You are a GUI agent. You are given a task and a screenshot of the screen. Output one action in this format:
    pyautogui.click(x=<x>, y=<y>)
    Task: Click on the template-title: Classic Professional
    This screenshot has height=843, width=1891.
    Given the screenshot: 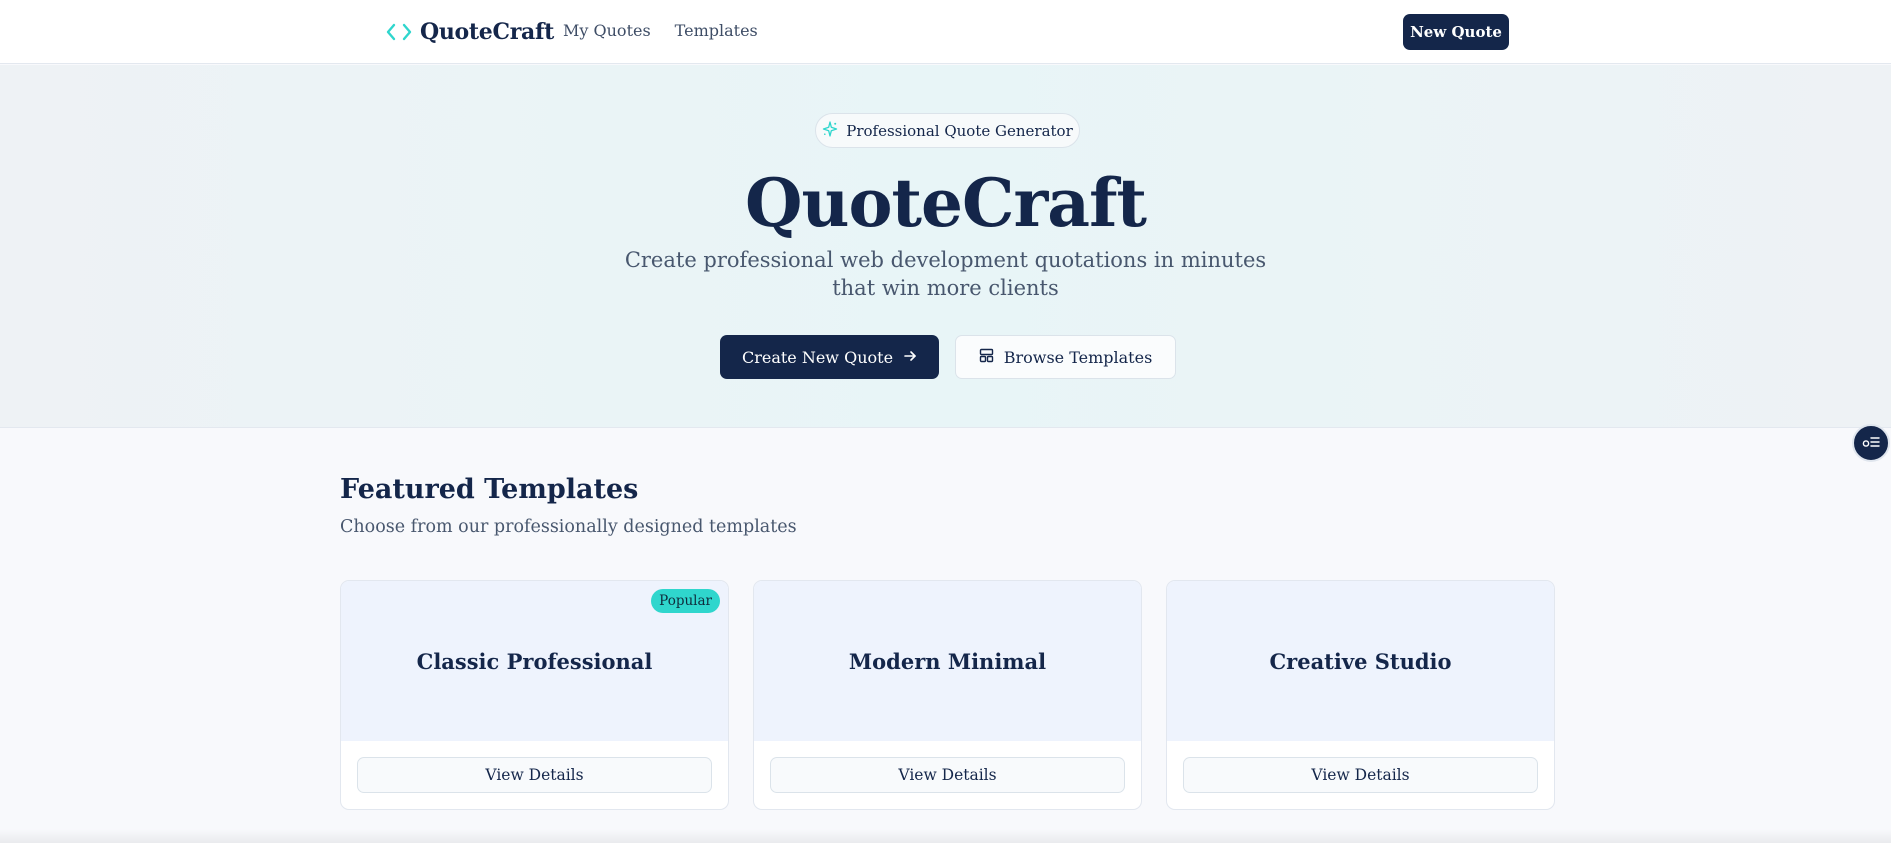 What is the action you would take?
    pyautogui.click(x=534, y=661)
    